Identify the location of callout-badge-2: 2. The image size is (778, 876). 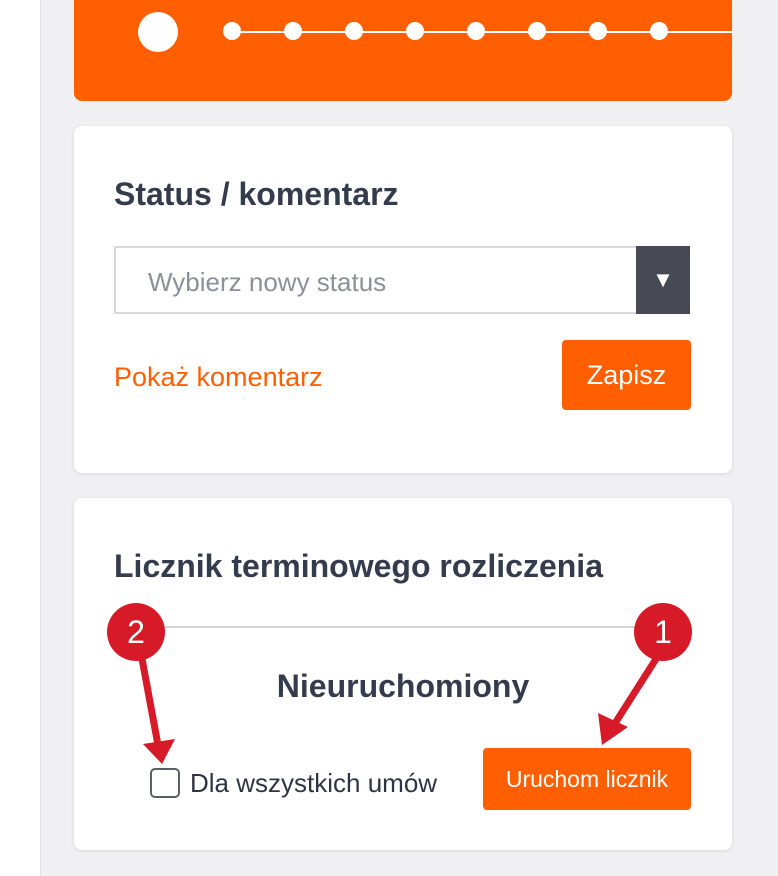
(136, 632).